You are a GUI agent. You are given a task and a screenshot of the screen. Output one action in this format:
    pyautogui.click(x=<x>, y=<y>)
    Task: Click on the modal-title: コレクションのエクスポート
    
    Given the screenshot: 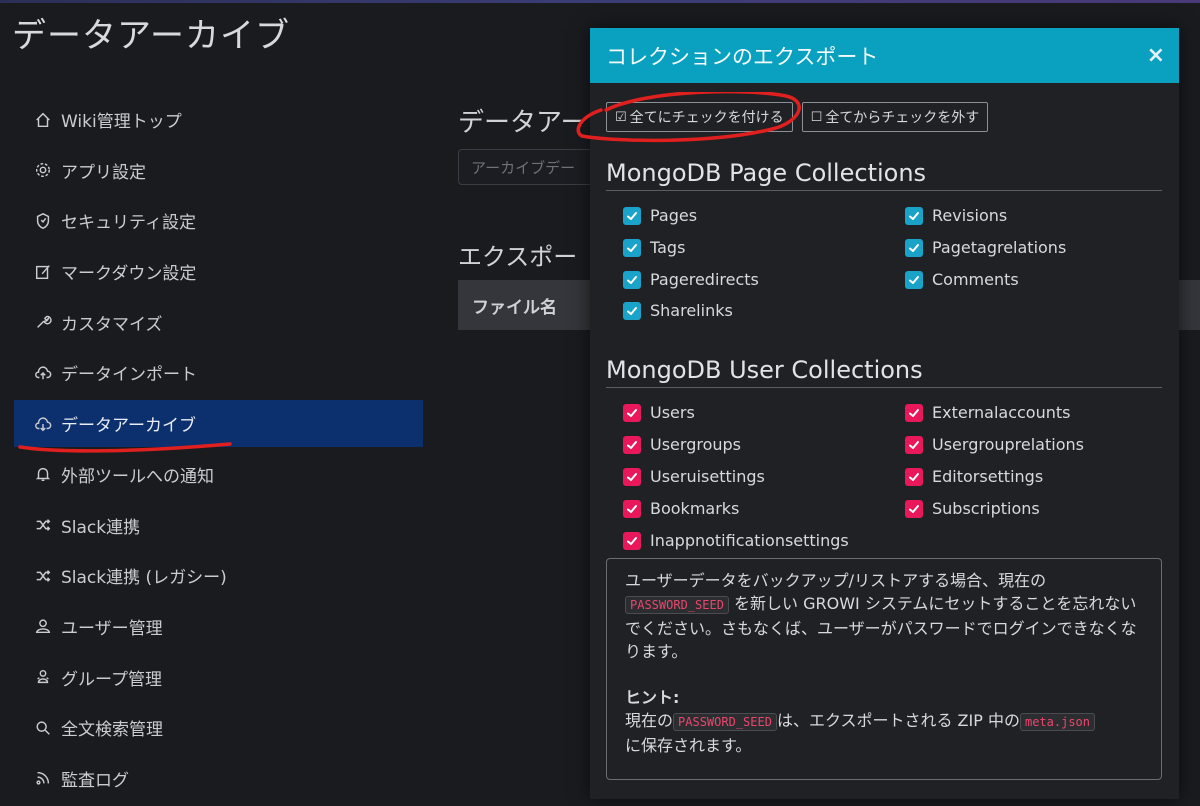 What is the action you would take?
    pyautogui.click(x=742, y=56)
    